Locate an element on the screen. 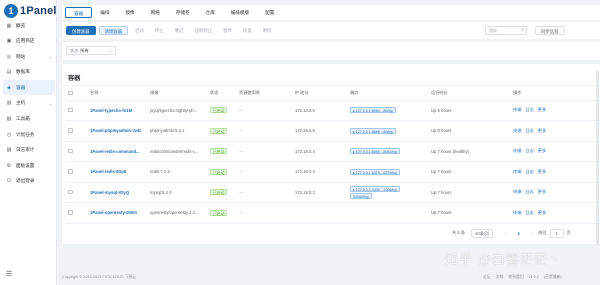  sidebar-item-cron: ◷ 计划任务 is located at coordinates (29, 134).